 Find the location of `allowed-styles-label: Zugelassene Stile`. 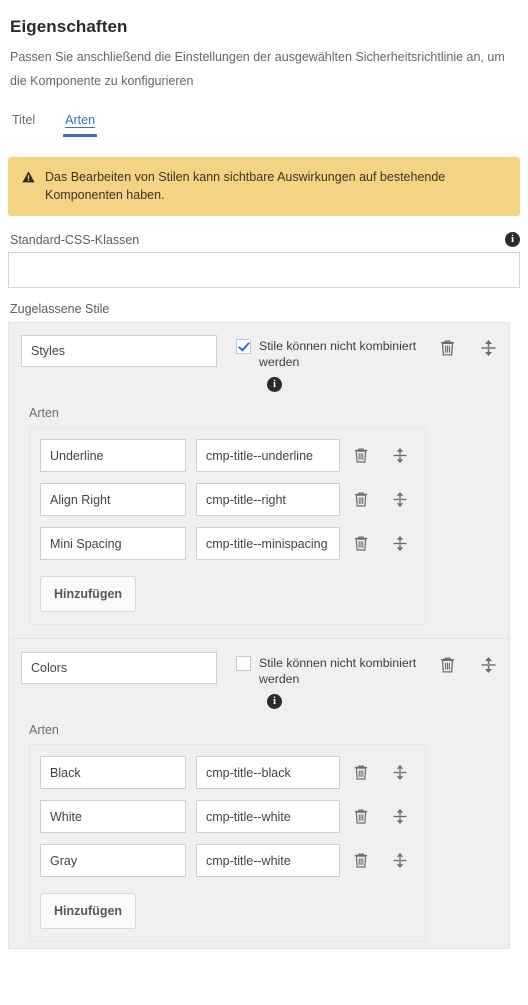

allowed-styles-label: Zugelassene Stile is located at coordinates (60, 309).